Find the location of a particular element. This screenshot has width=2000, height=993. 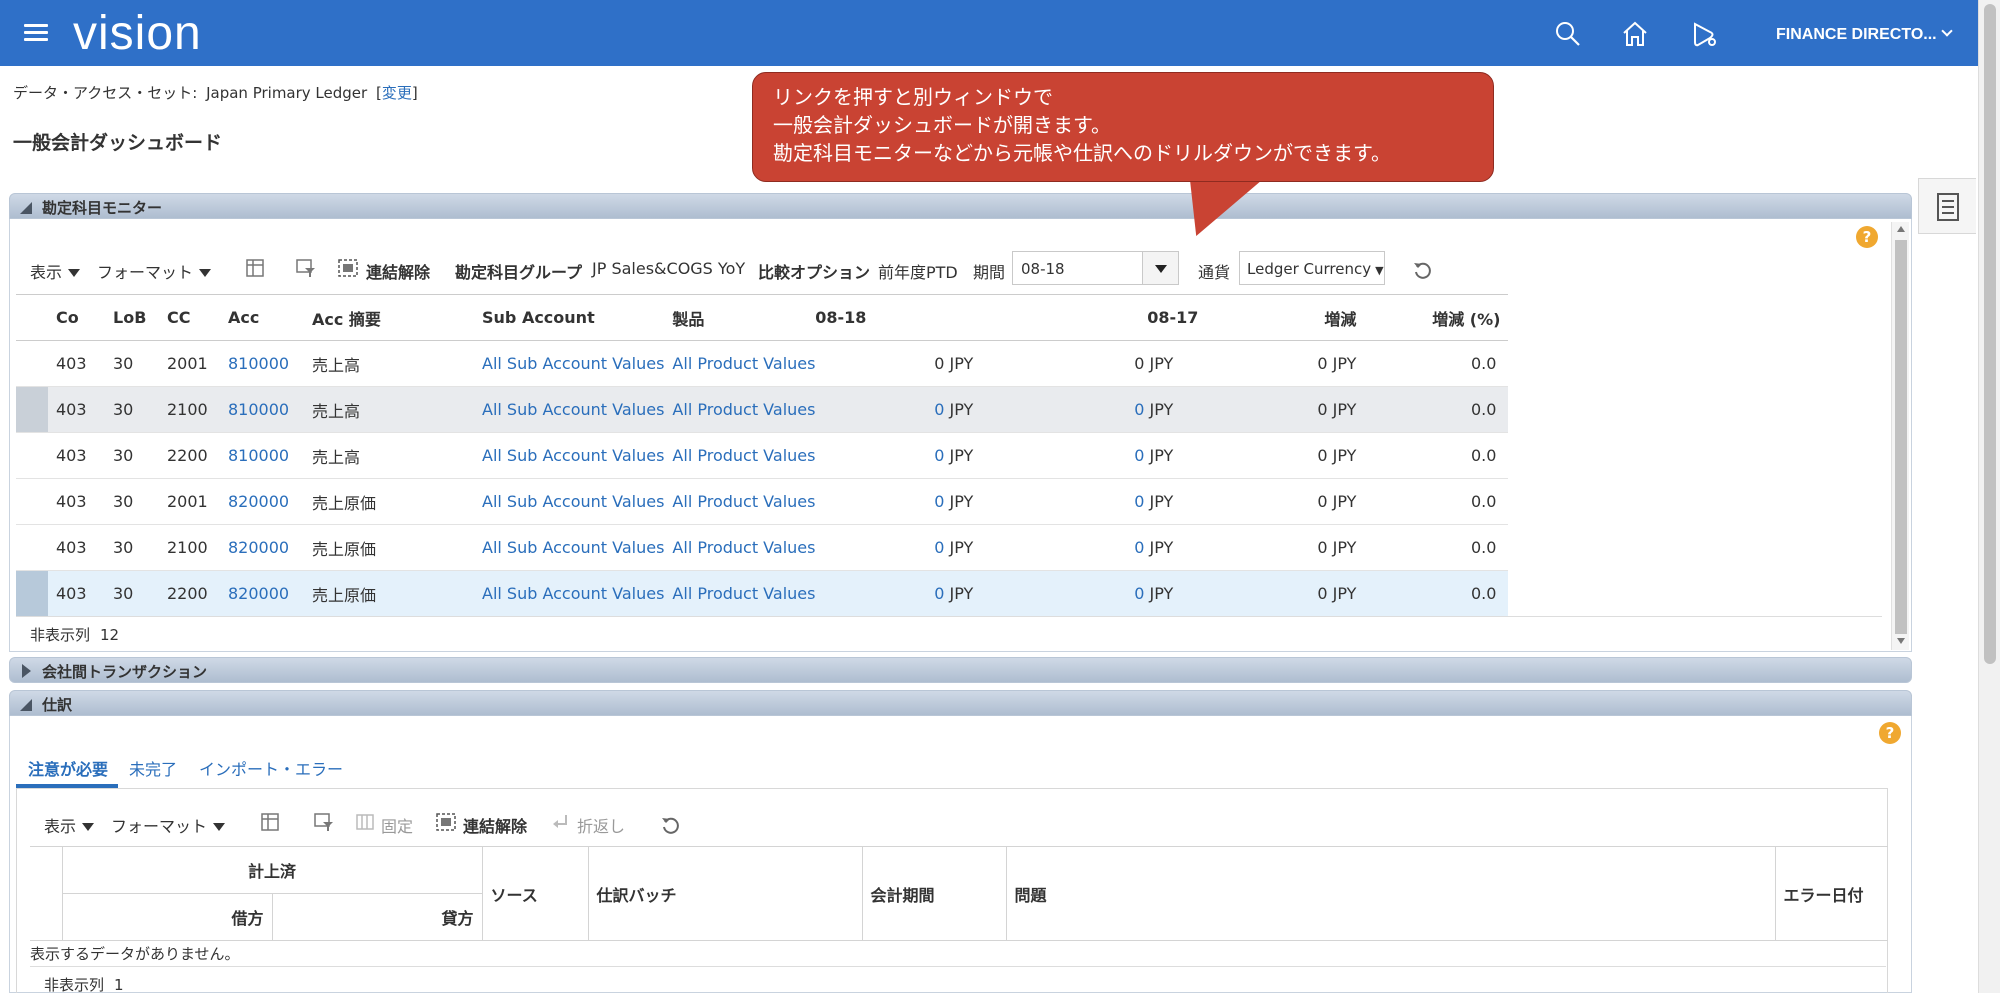

filter-icon is located at coordinates (324, 822).